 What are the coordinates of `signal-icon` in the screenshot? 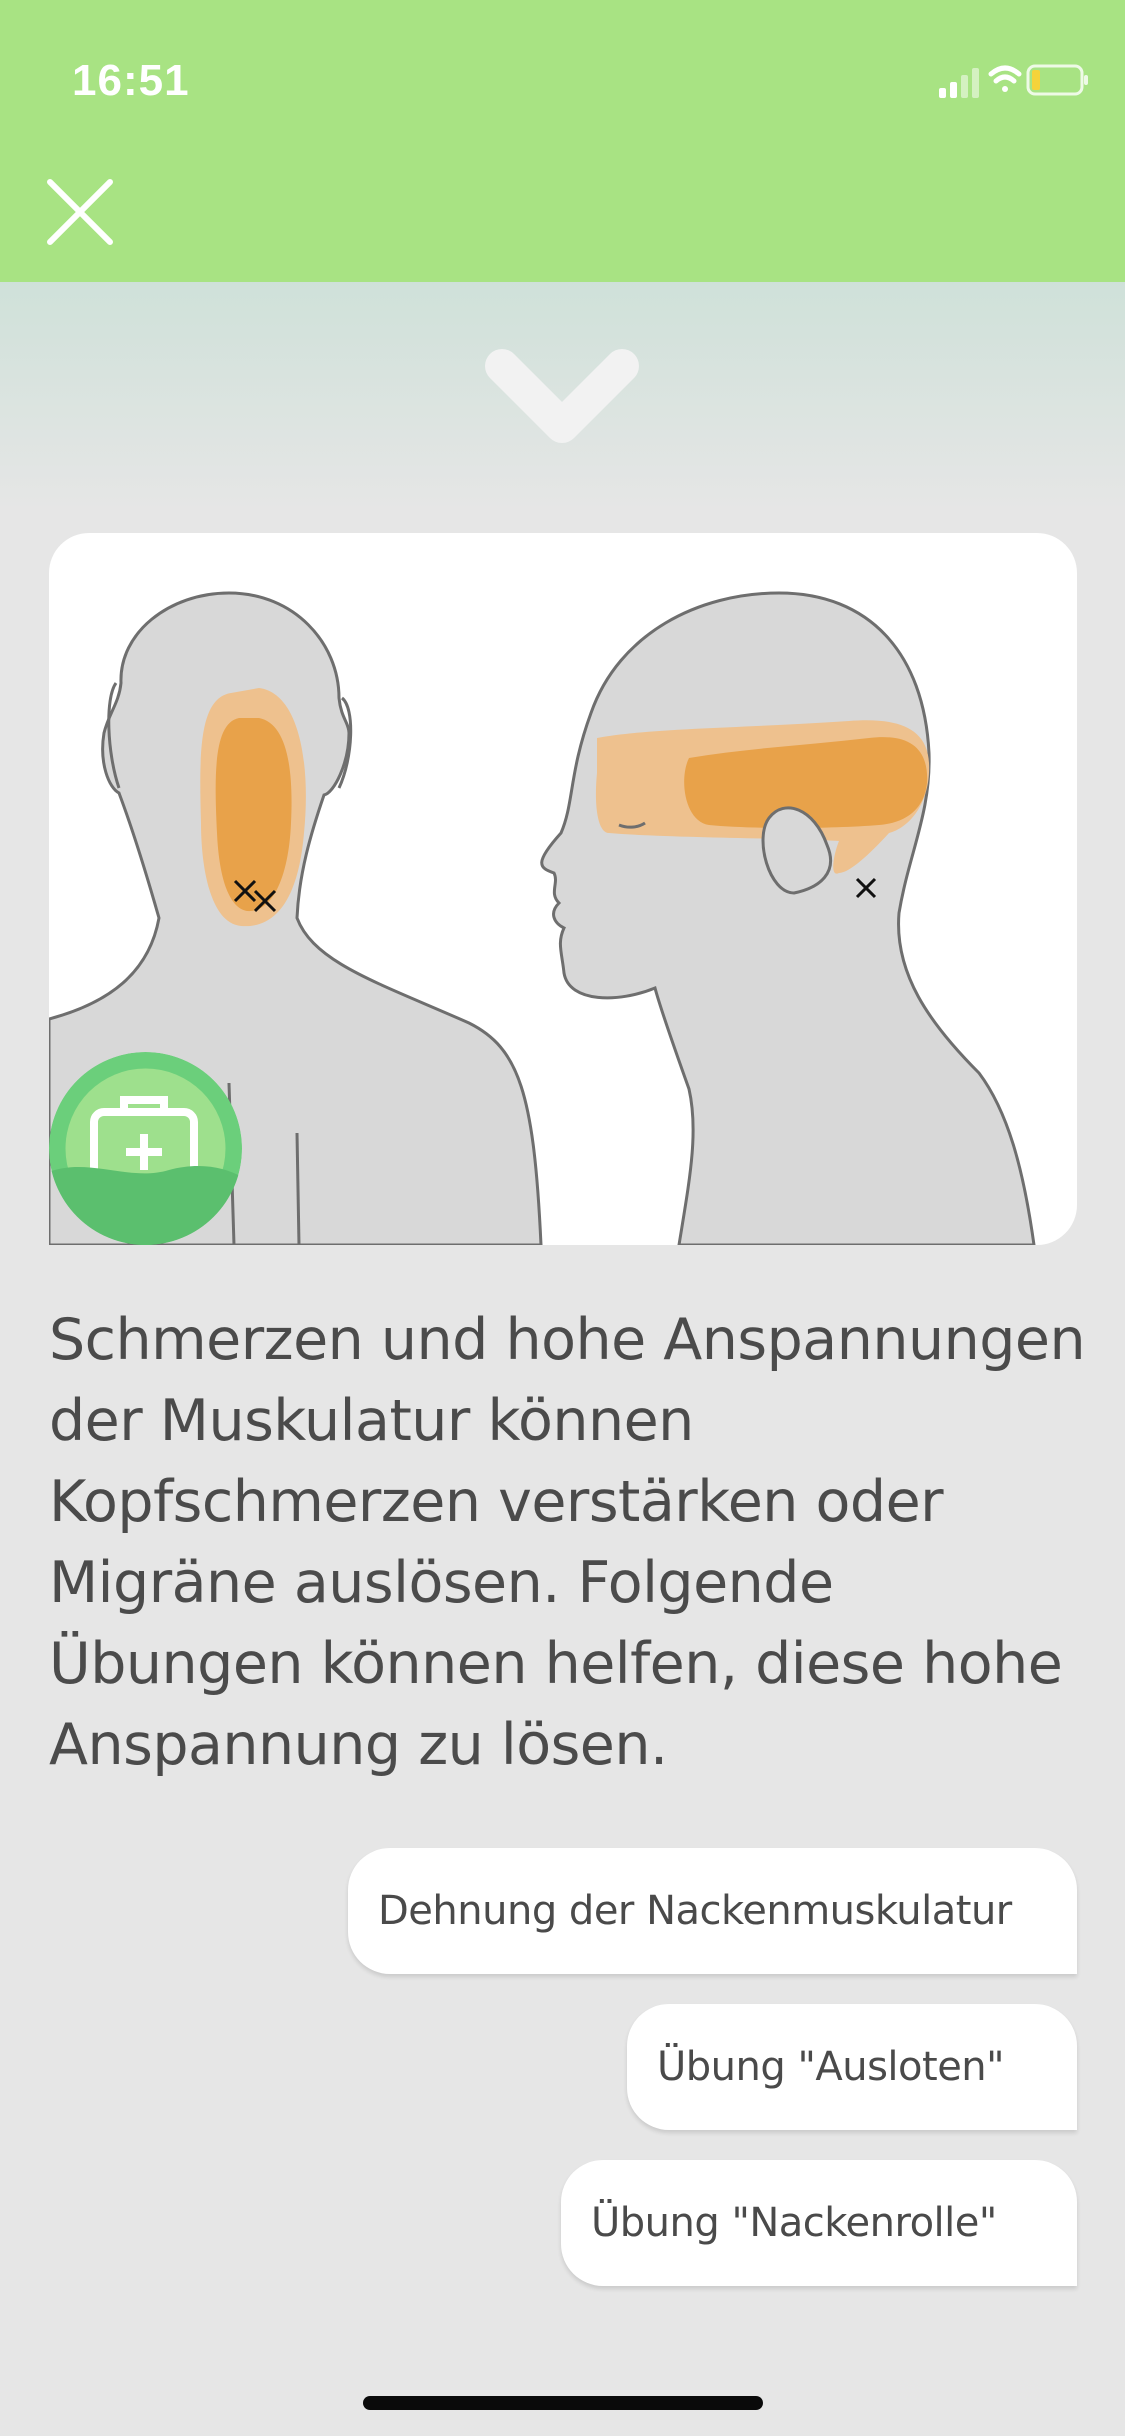 It's located at (959, 83).